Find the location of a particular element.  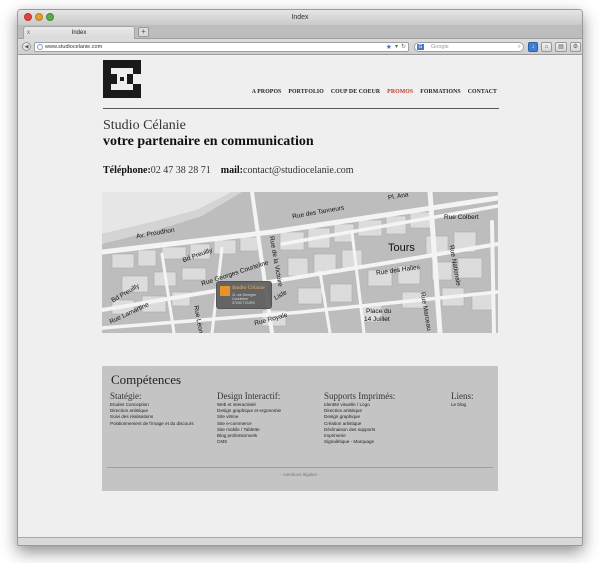

column-heading: Design Interactif: is located at coordinates (249, 396).